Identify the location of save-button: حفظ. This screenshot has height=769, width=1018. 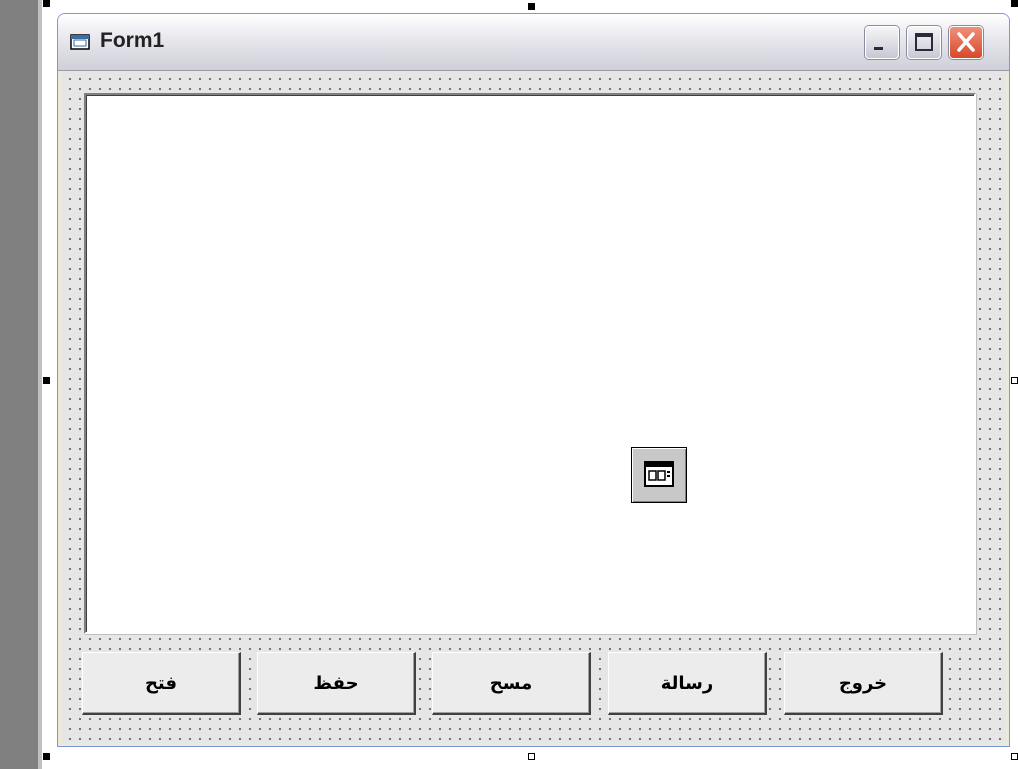
(336, 683).